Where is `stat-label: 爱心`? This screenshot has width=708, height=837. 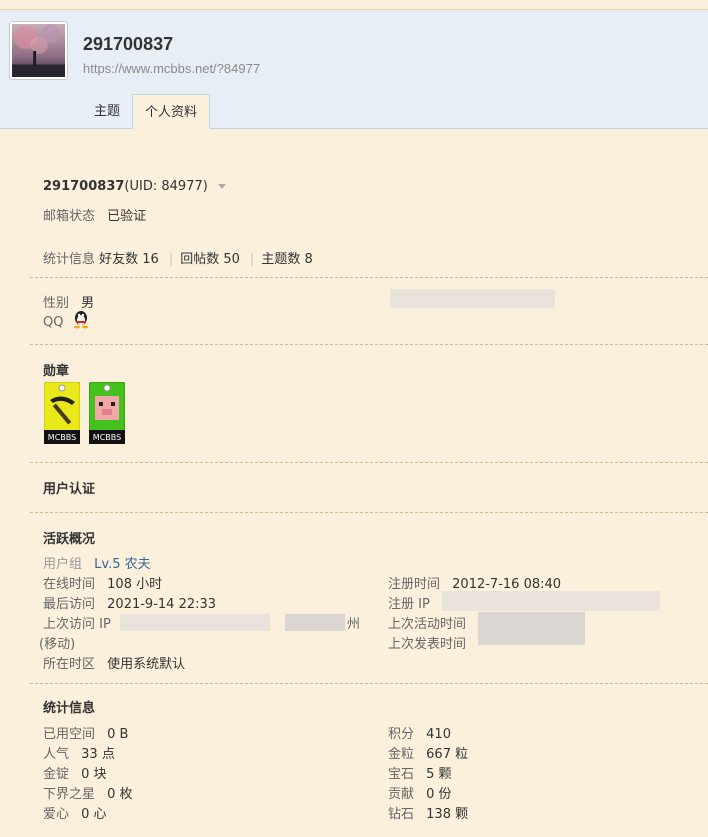
stat-label: 爱心 is located at coordinates (56, 814).